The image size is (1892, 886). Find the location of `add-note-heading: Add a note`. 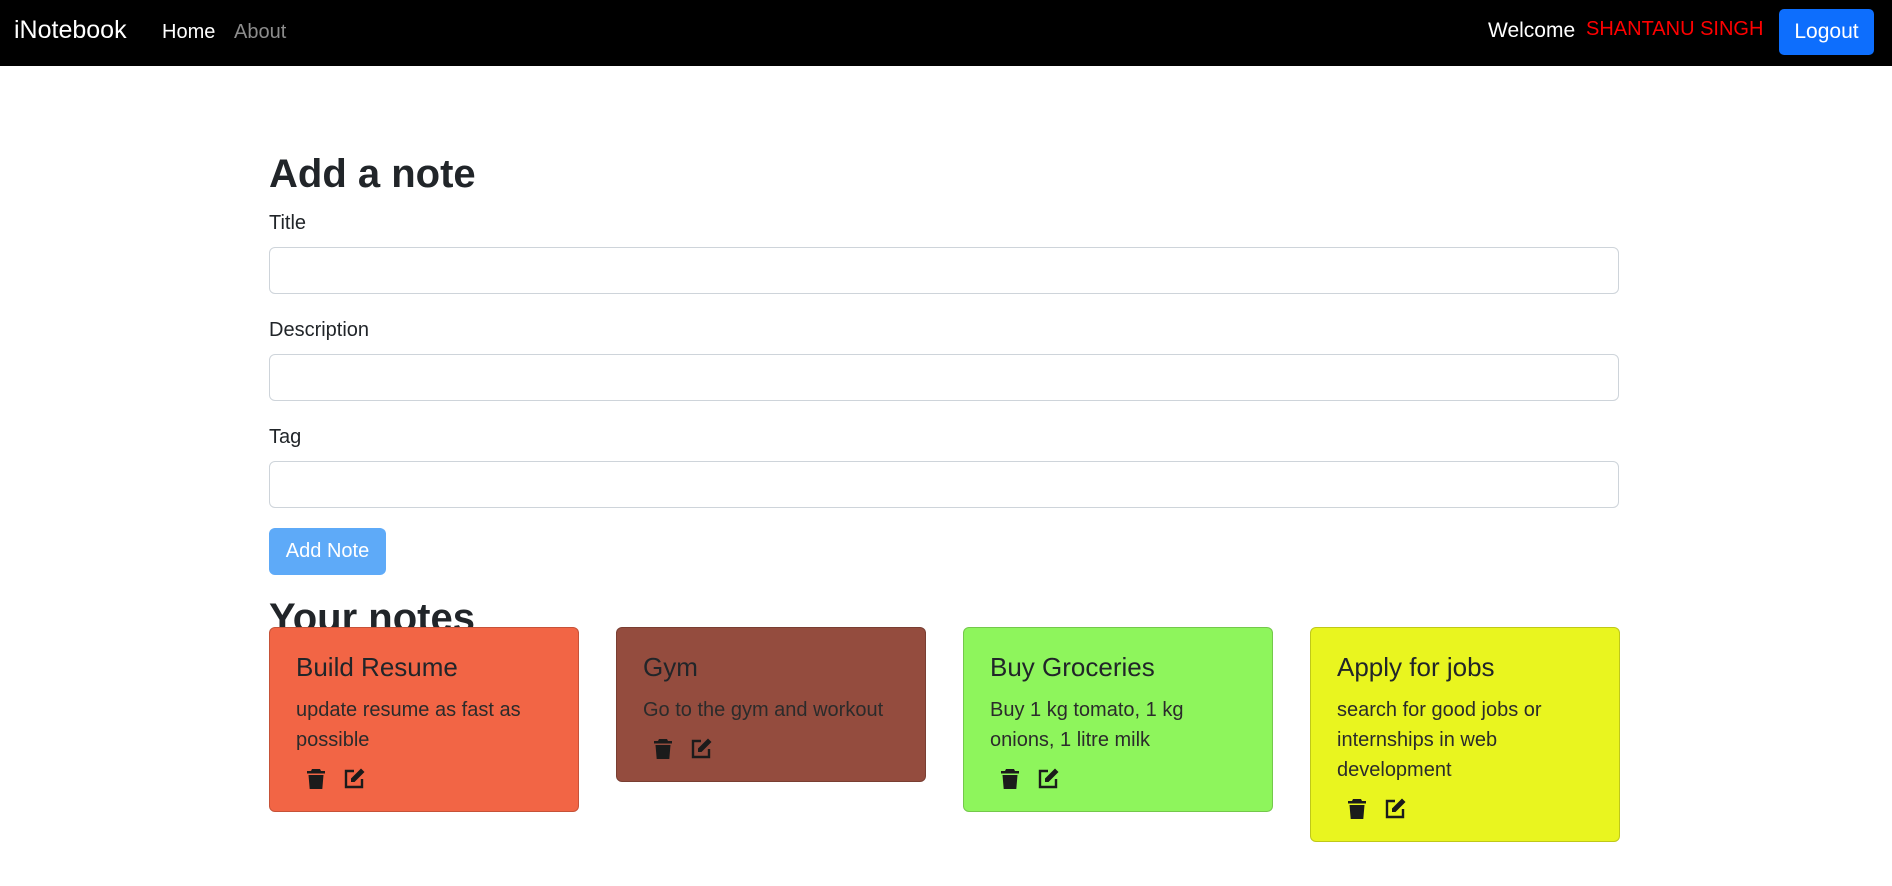

add-note-heading: Add a note is located at coordinates (372, 174).